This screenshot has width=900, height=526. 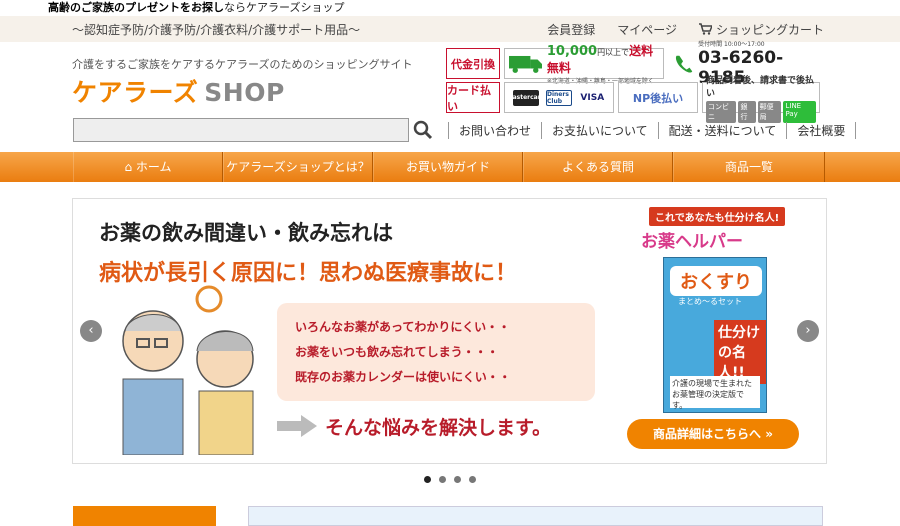 I want to click on card-badge: カード払い, so click(x=473, y=97).